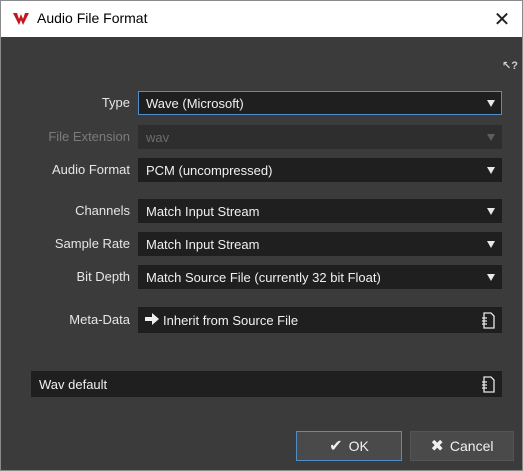 This screenshot has height=471, width=523. What do you see at coordinates (92, 243) in the screenshot?
I see `sample-rate-label: Sample Rate` at bounding box center [92, 243].